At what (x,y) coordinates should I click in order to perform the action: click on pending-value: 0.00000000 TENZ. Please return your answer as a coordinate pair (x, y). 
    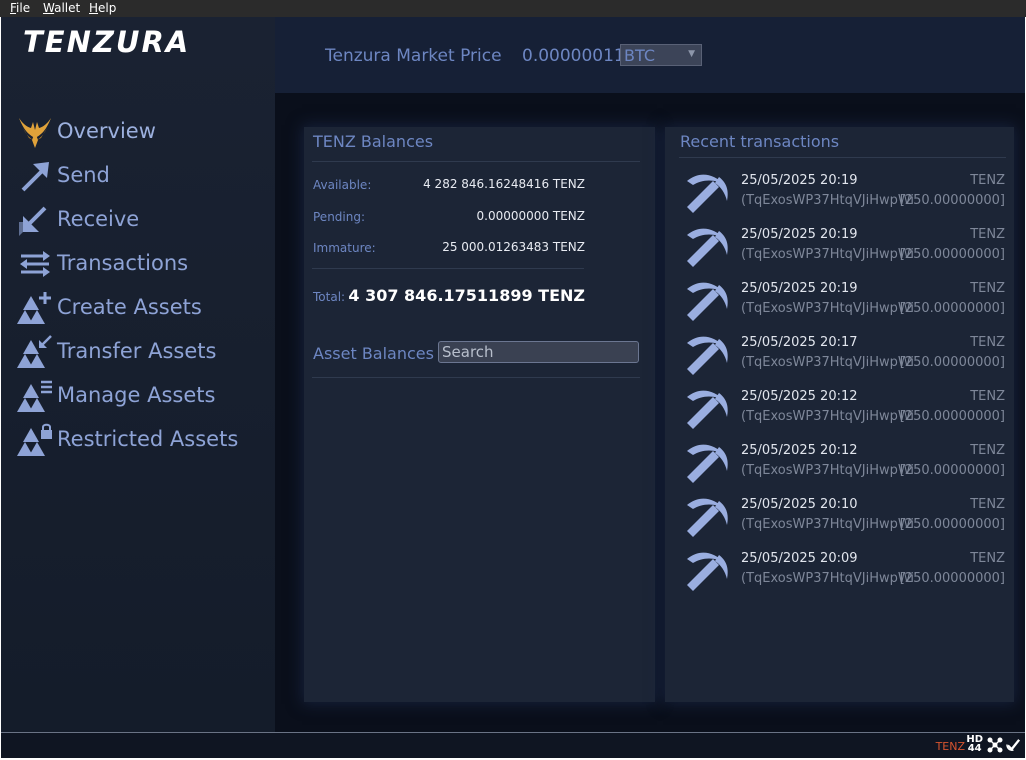
    Looking at the image, I should click on (531, 216).